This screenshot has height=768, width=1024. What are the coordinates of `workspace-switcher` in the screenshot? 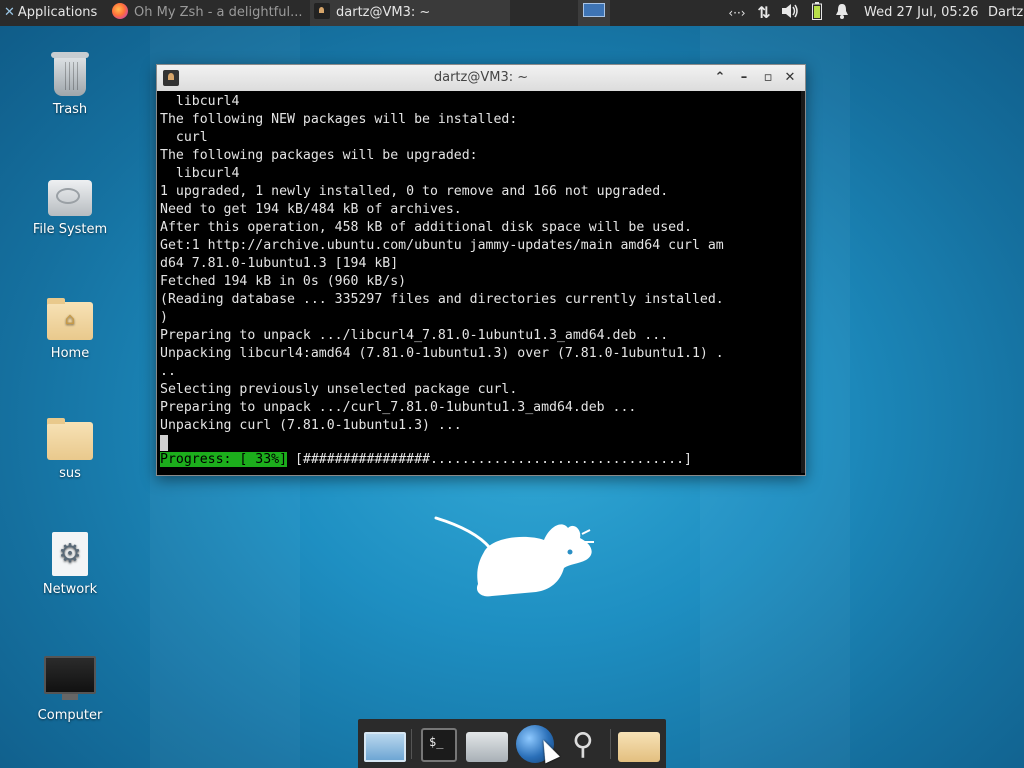 It's located at (594, 13).